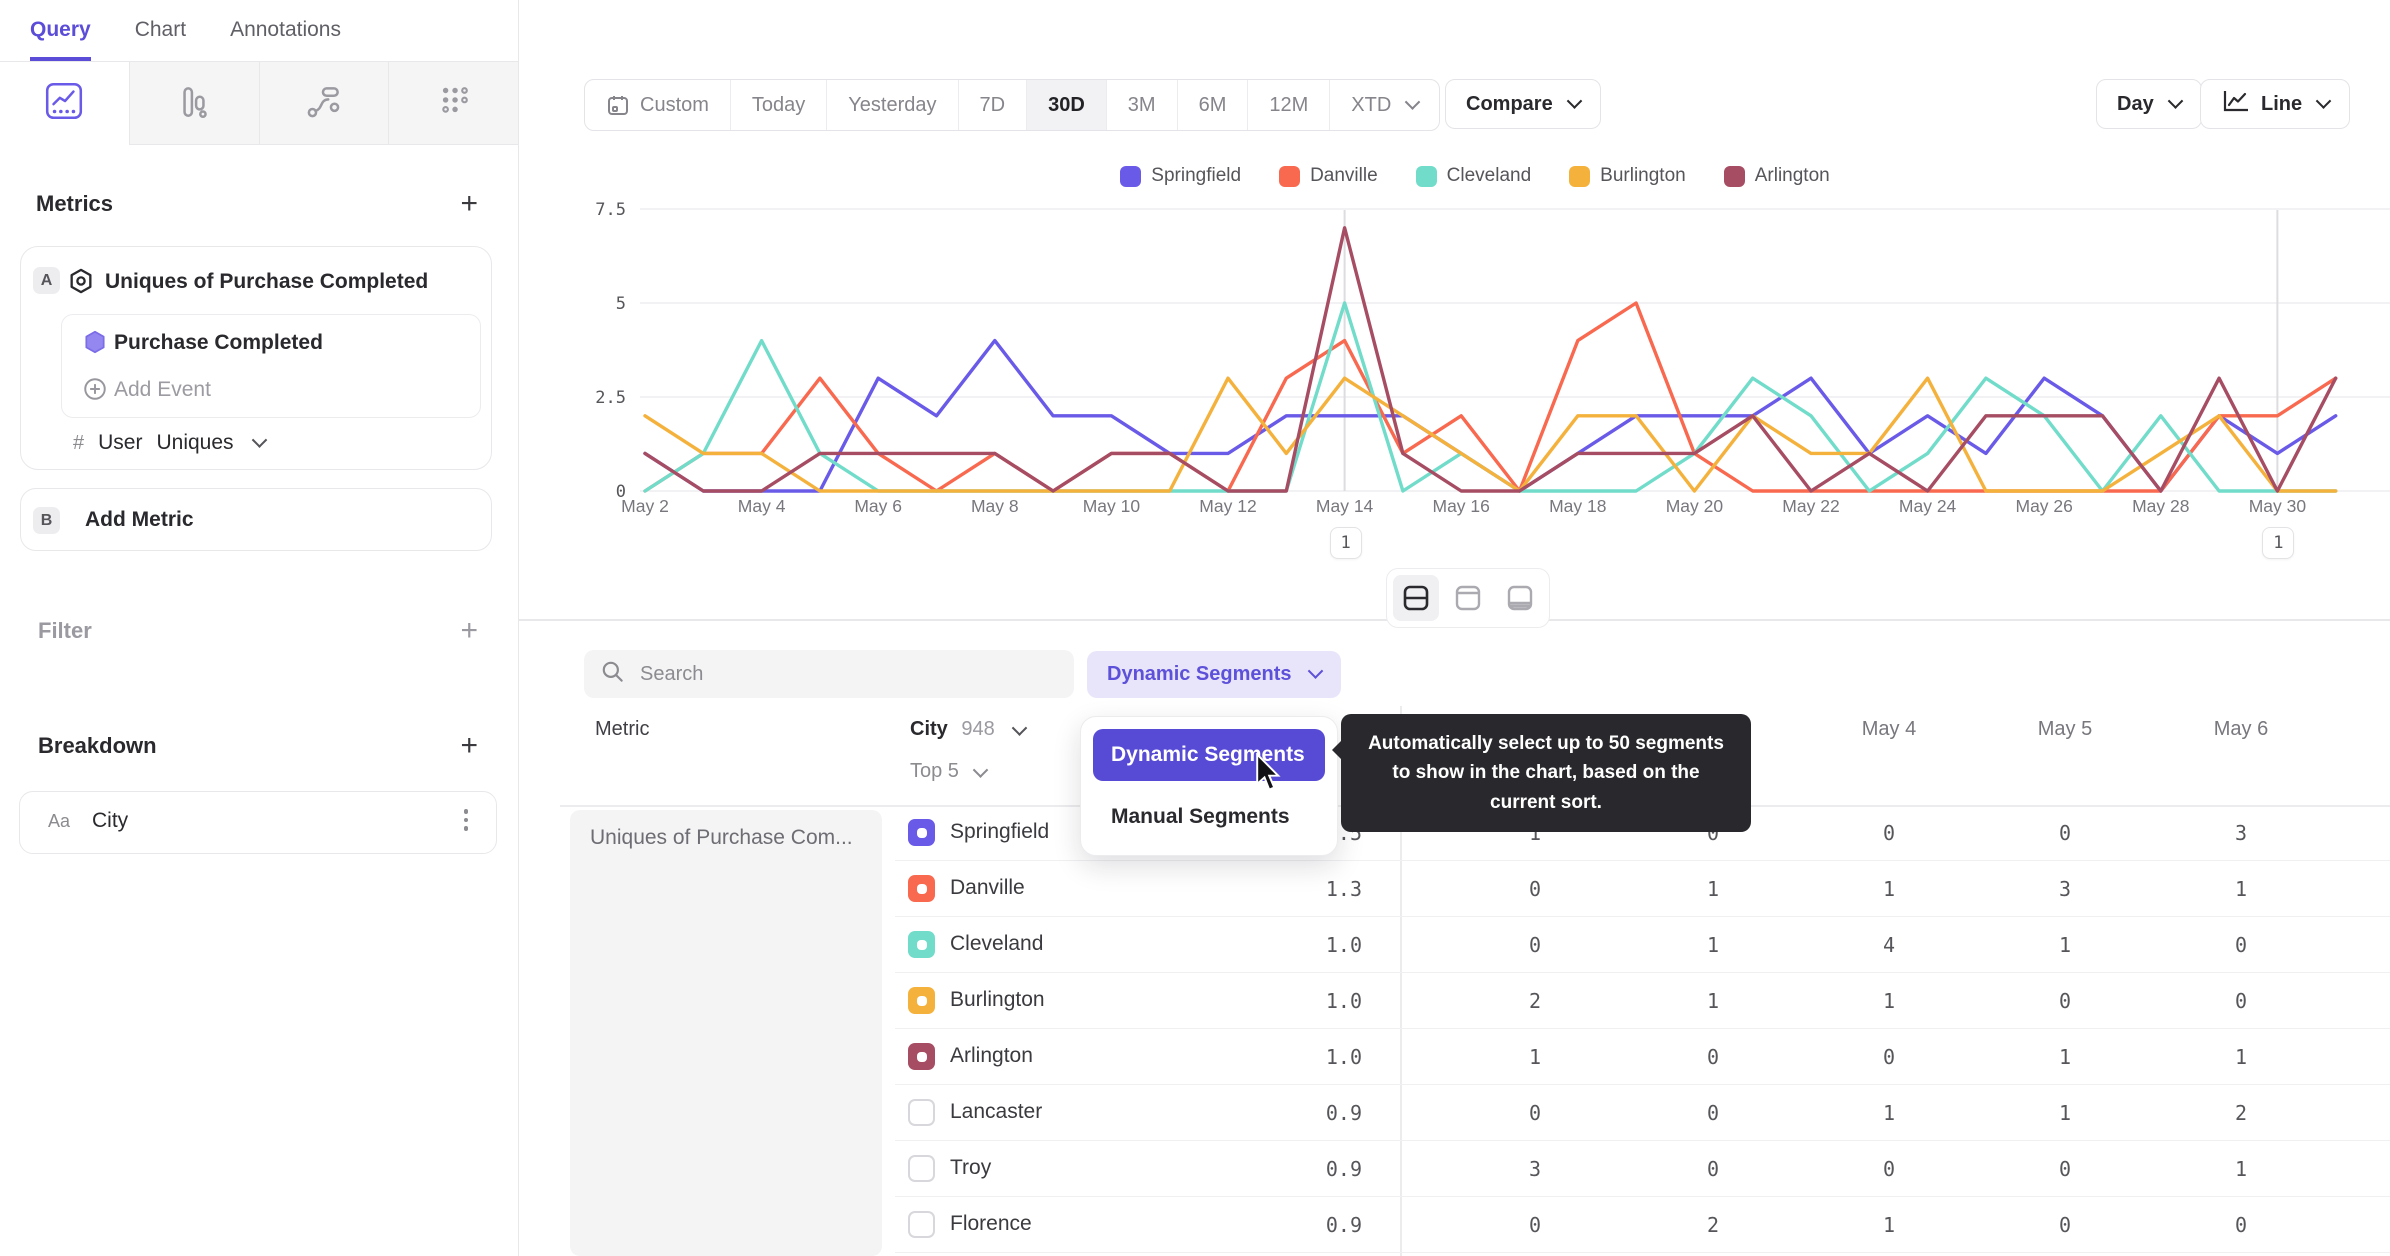 This screenshot has height=1256, width=2390. Describe the element at coordinates (1209, 817) in the screenshot. I see `dropdown-option-manual-segments: Manual Segments` at that location.